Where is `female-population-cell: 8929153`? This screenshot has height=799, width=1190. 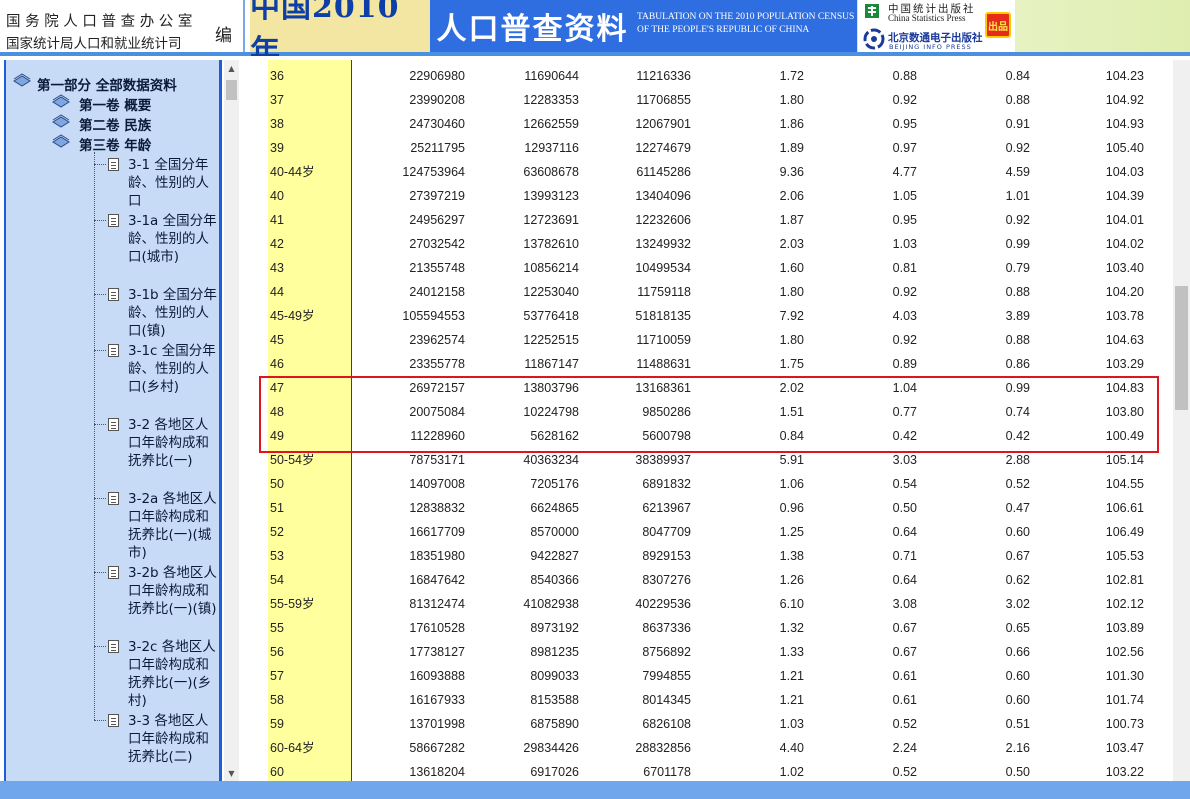
female-population-cell: 8929153 is located at coordinates (666, 556).